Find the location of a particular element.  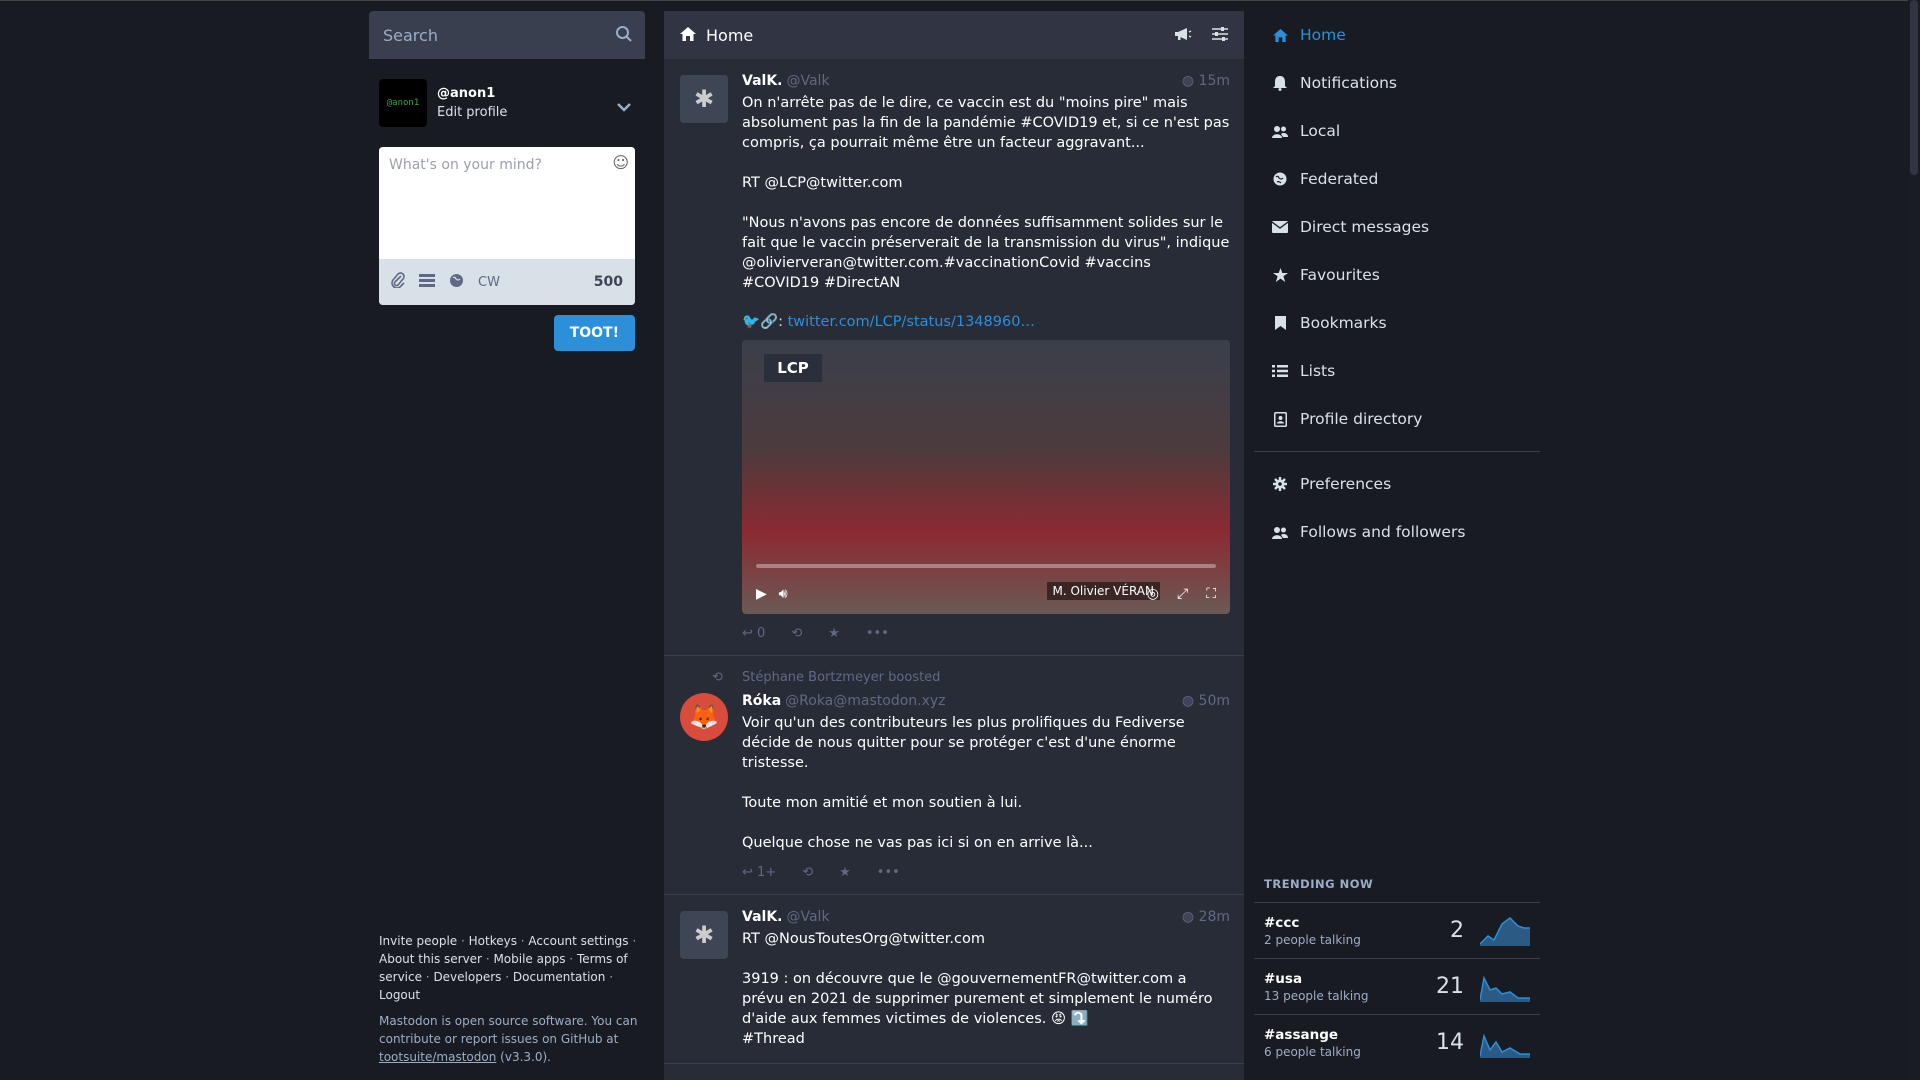

users-icon is located at coordinates (1280, 532).